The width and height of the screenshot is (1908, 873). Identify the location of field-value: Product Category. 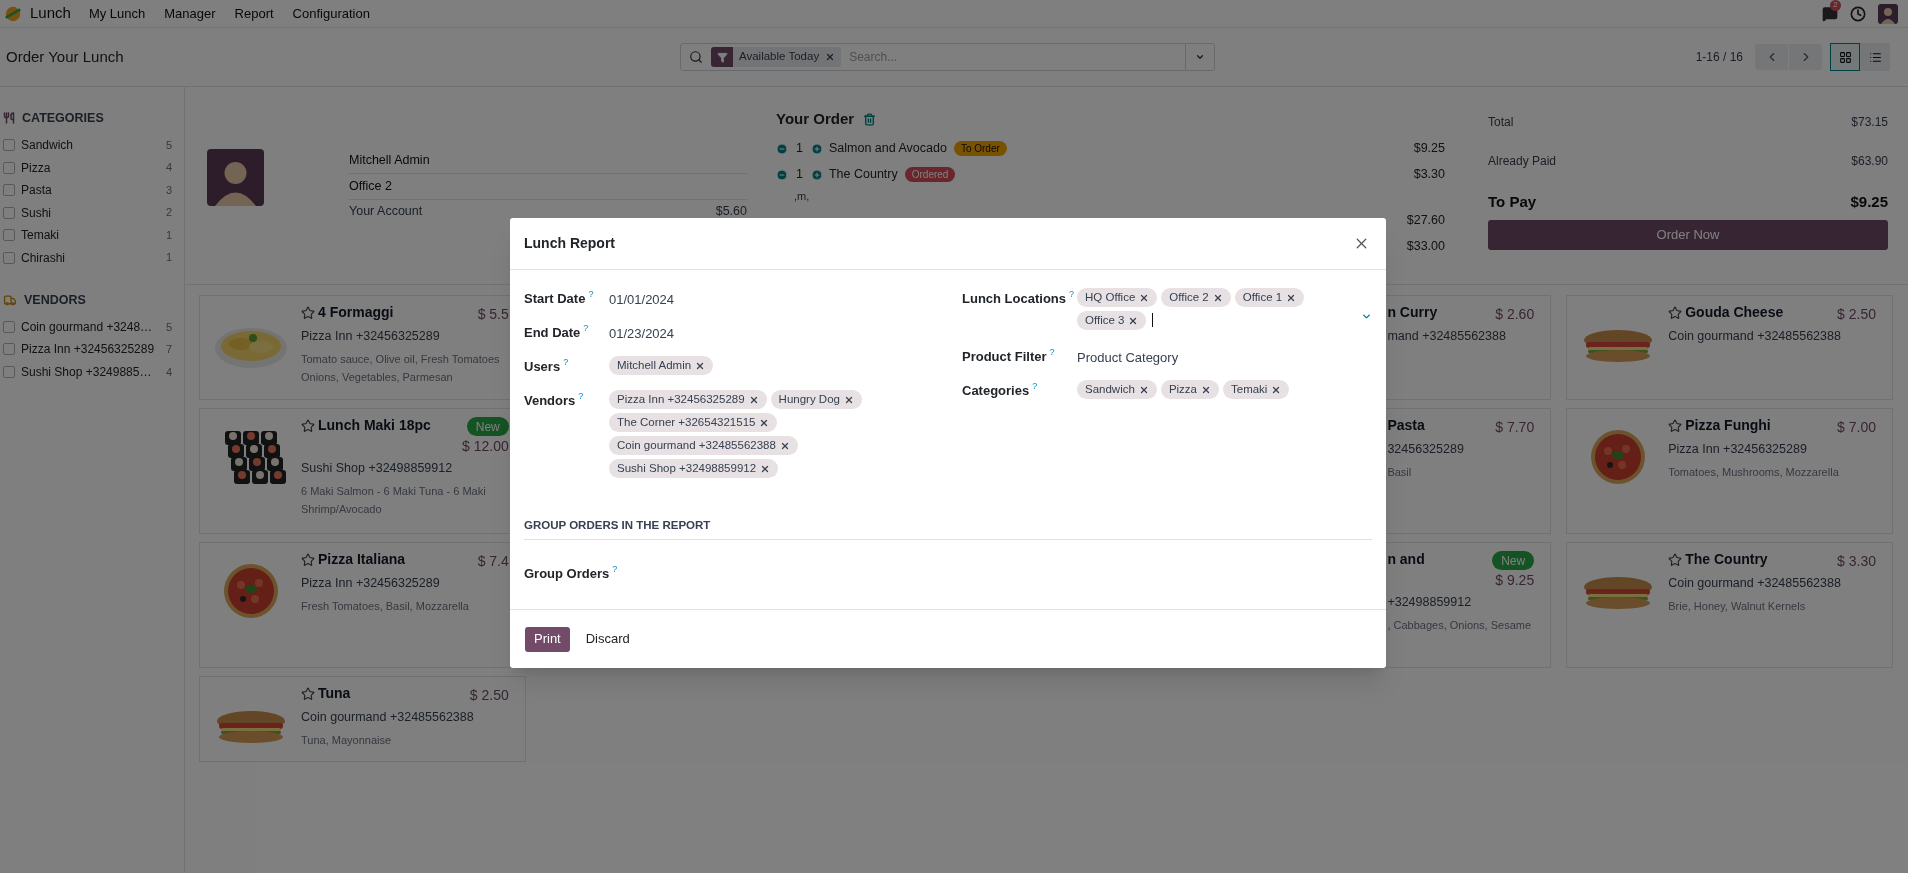
(1128, 357).